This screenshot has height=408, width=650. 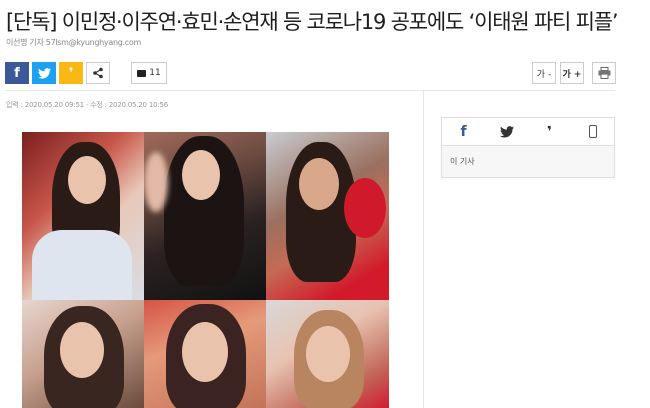 I want to click on twitter-icon, so click(x=44, y=73).